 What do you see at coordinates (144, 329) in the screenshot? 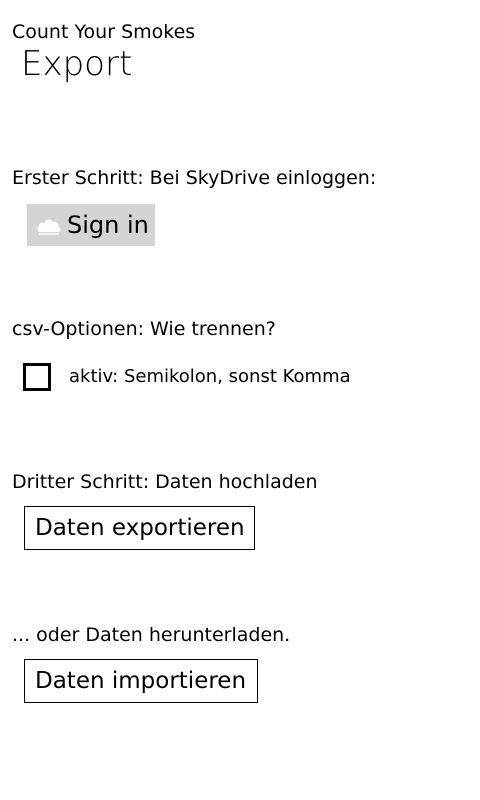
I see `csv-options-label: csv-Optionen: Wie trennen?` at bounding box center [144, 329].